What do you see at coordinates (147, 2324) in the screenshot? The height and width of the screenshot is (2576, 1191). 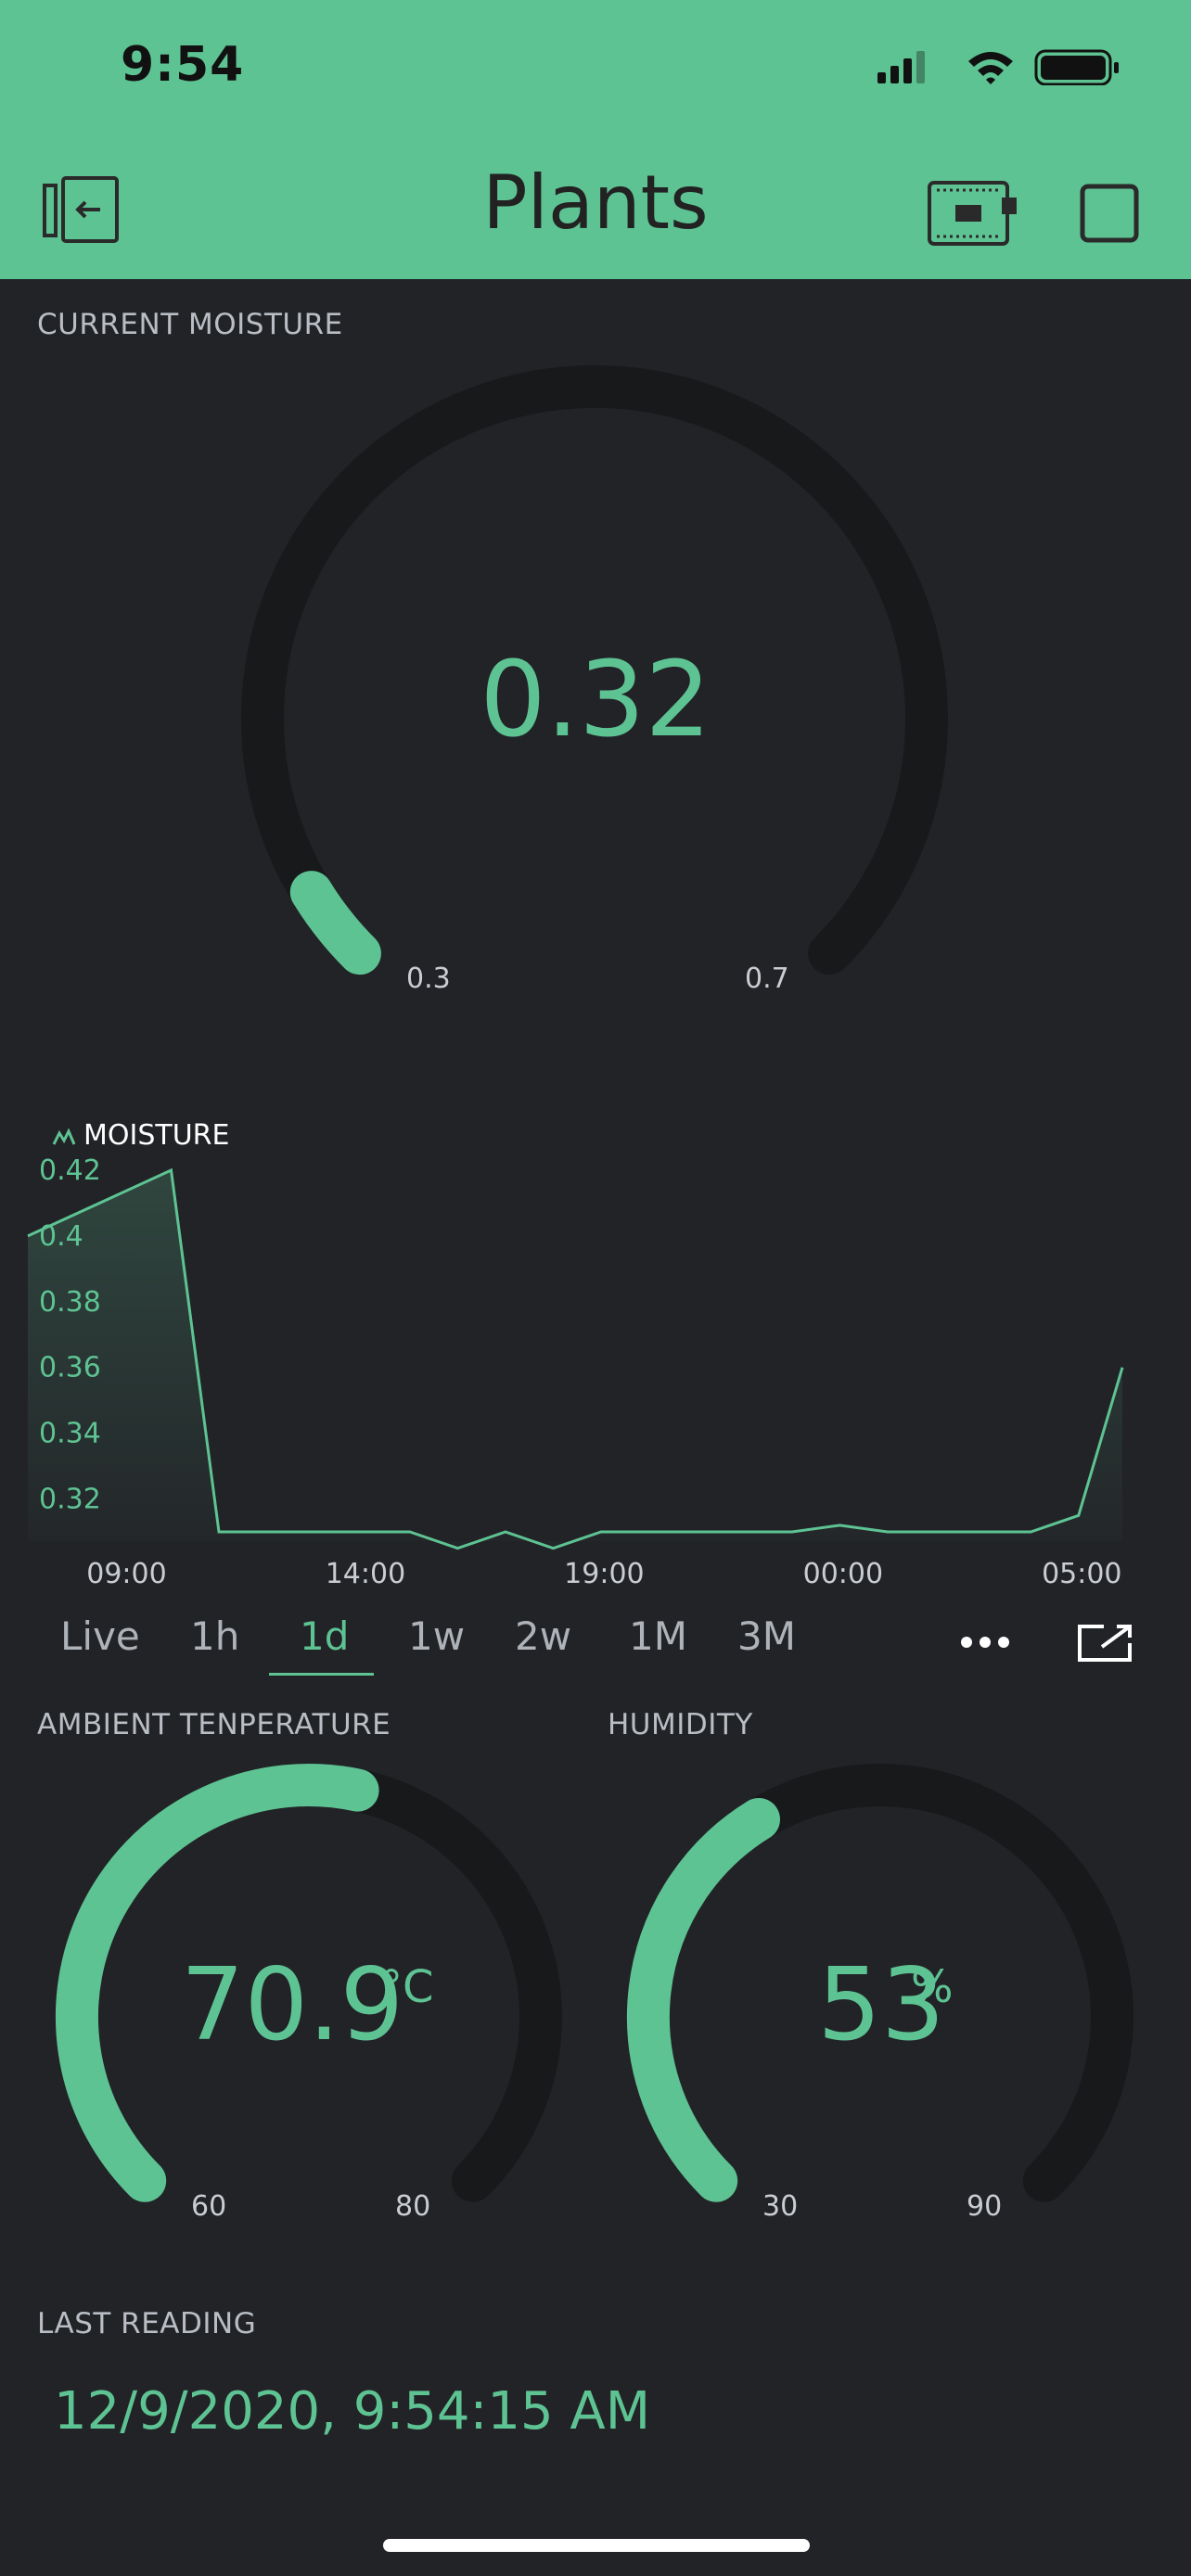 I see `last-reading-label: LAST READING` at bounding box center [147, 2324].